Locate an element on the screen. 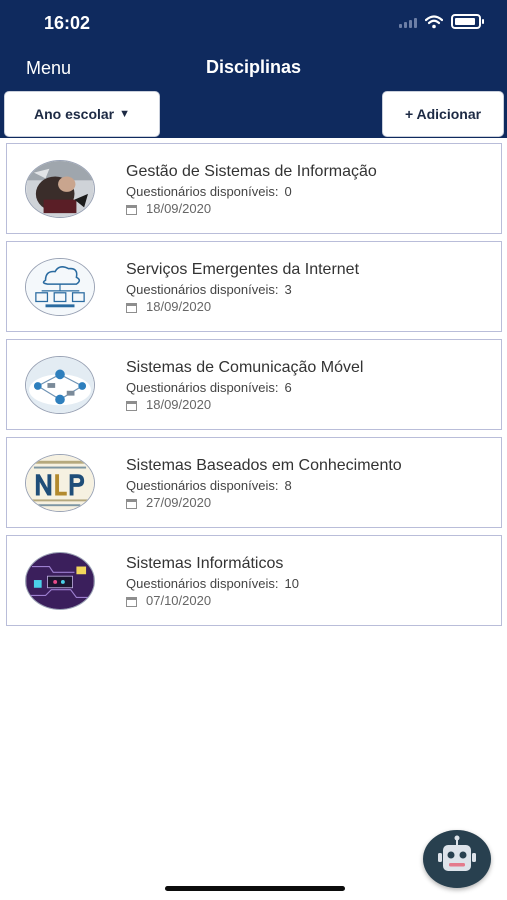  cellular-signal-icon is located at coordinates (408, 22).